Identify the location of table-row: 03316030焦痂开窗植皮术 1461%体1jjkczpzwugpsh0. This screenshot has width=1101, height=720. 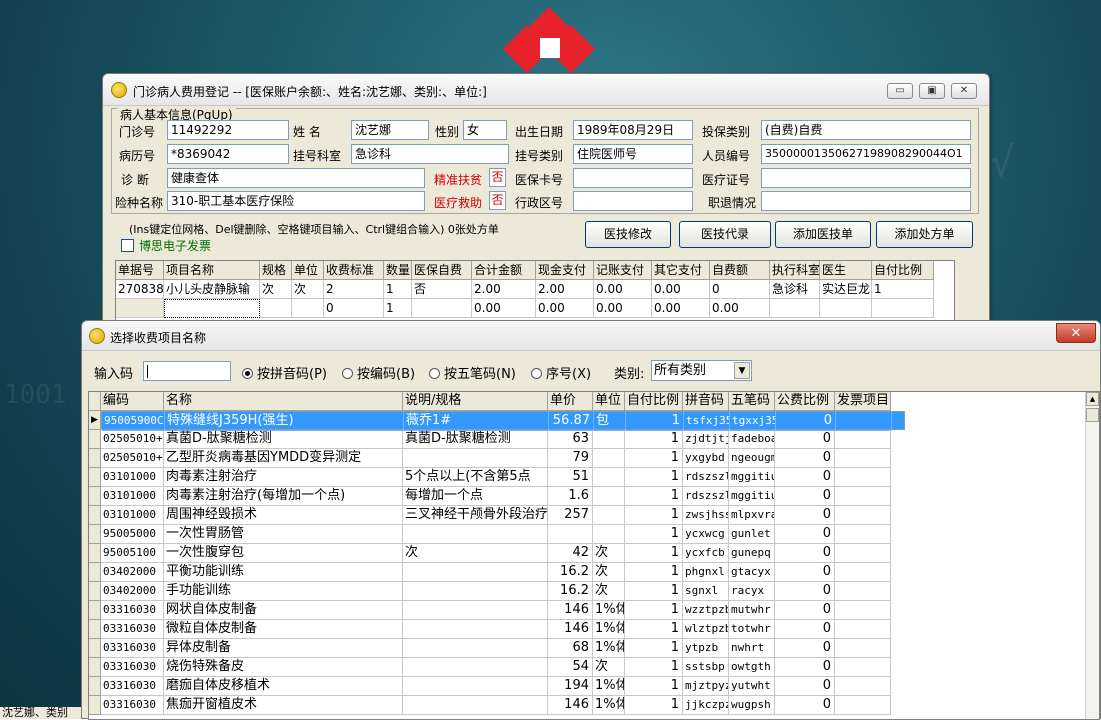
(503, 705).